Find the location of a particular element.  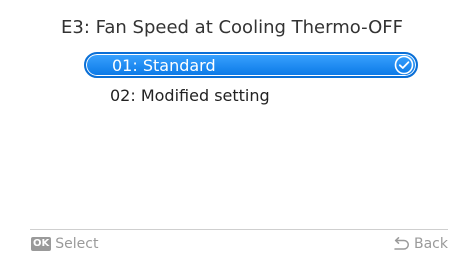

ok-button-icon: OK is located at coordinates (41, 244).